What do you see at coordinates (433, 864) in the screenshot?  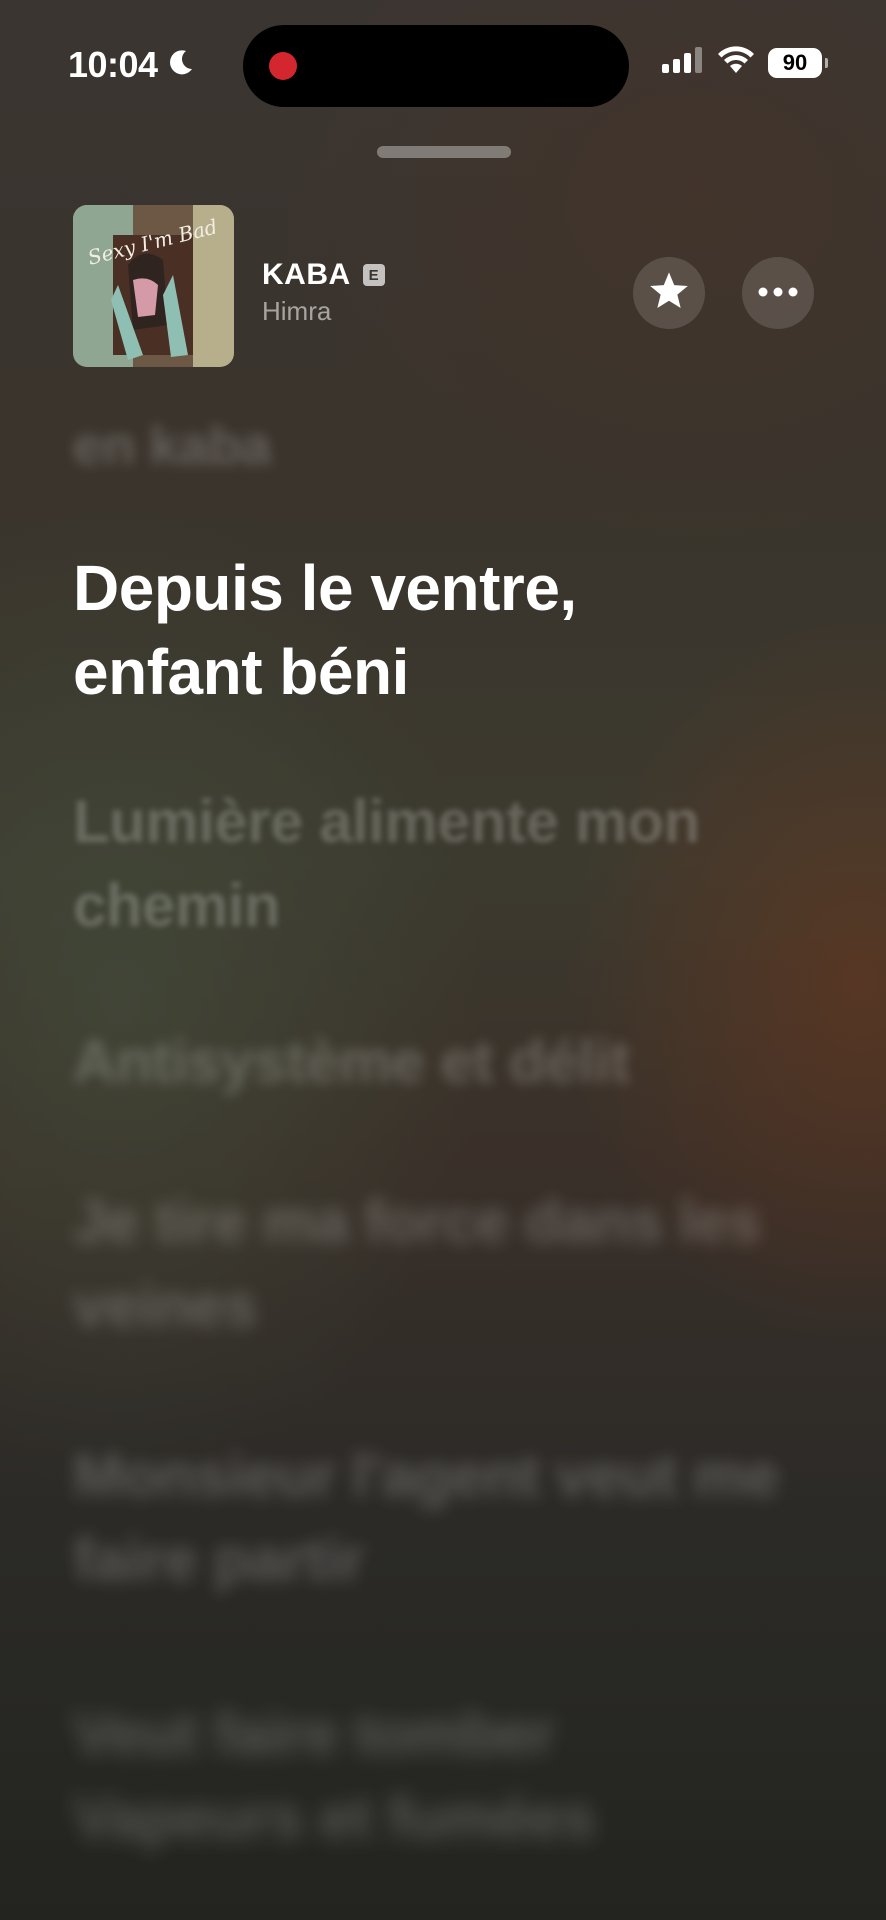 I see `lyric-line-upcoming-1: Lumière alimente mon chemin` at bounding box center [433, 864].